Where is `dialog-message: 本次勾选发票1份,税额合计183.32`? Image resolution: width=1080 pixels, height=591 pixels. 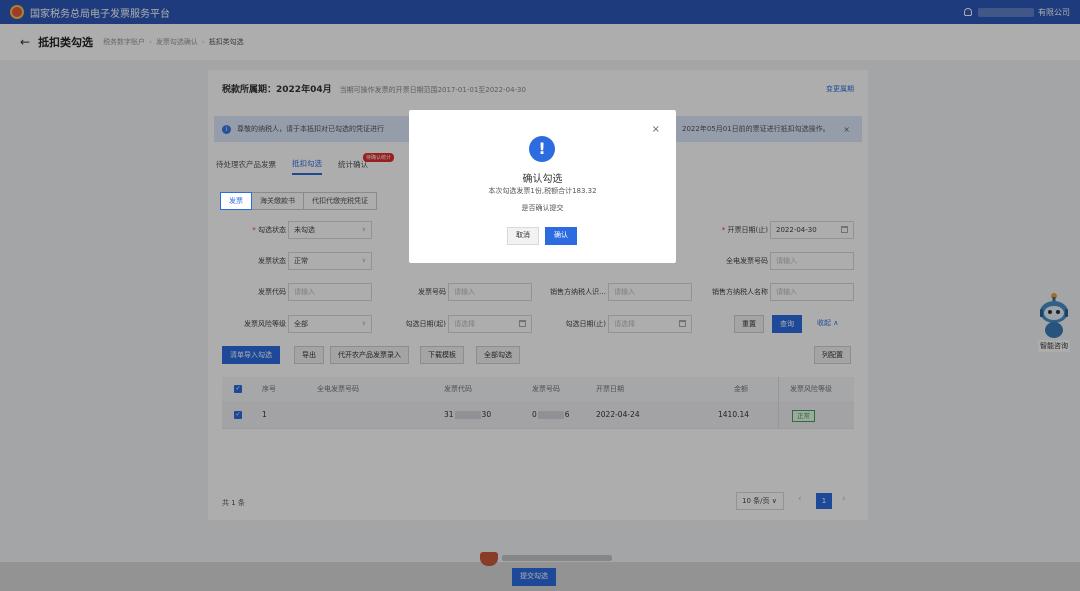 dialog-message: 本次勾选发票1份,税额合计183.32 is located at coordinates (542, 191).